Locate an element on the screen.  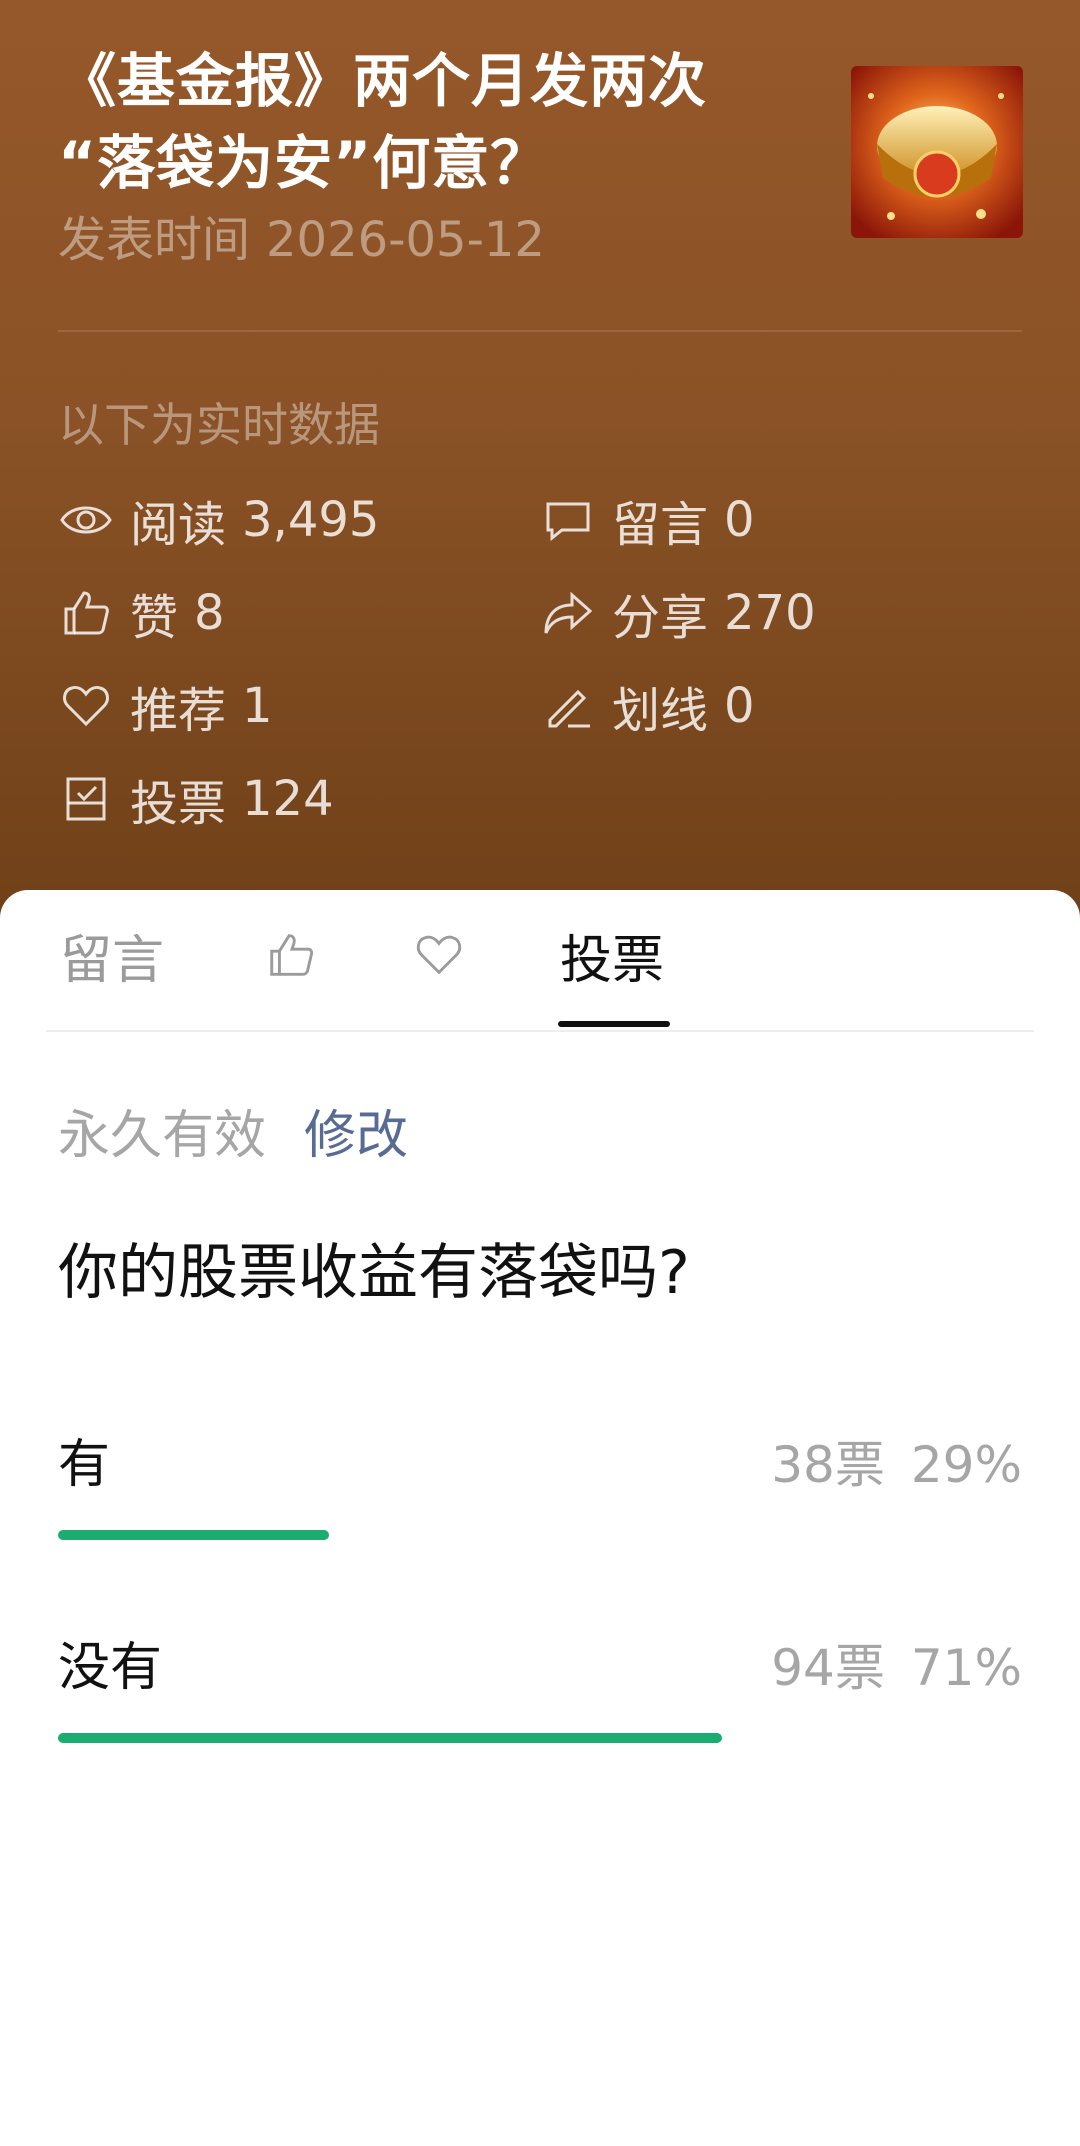
stat-underline: 划线 0 is located at coordinates (647, 706).